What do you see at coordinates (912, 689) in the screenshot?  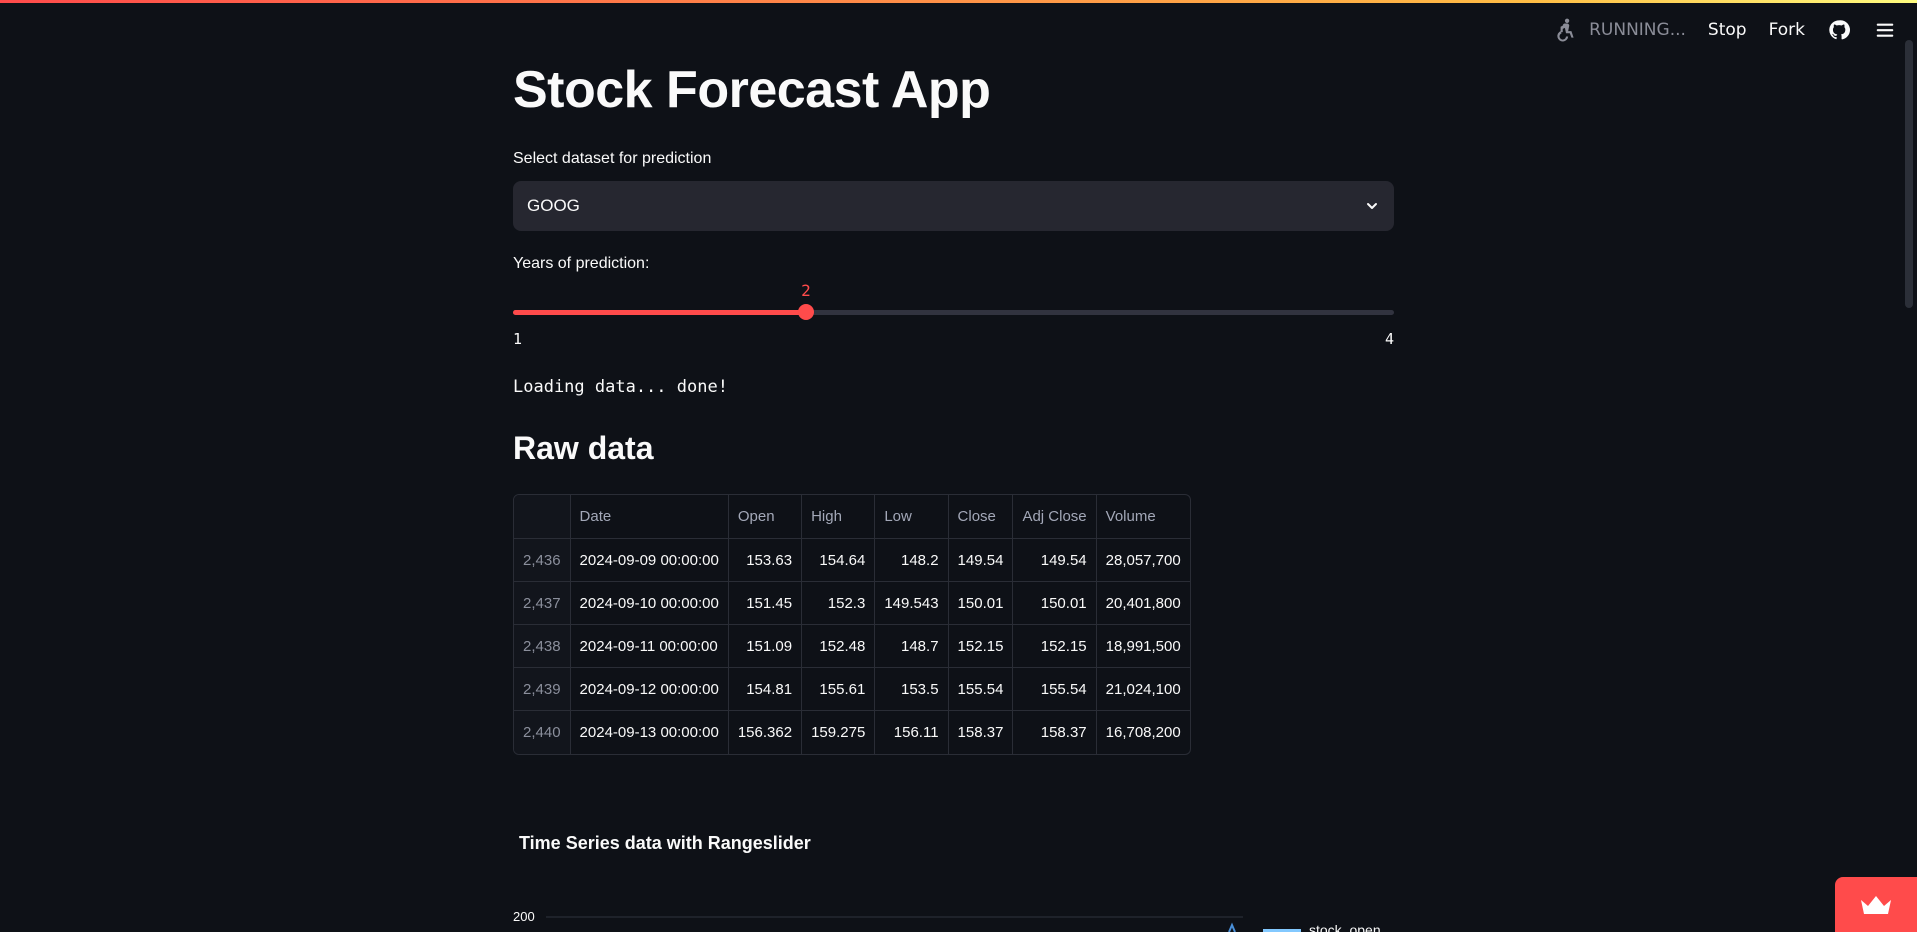 I see `table-cell: 153.5` at bounding box center [912, 689].